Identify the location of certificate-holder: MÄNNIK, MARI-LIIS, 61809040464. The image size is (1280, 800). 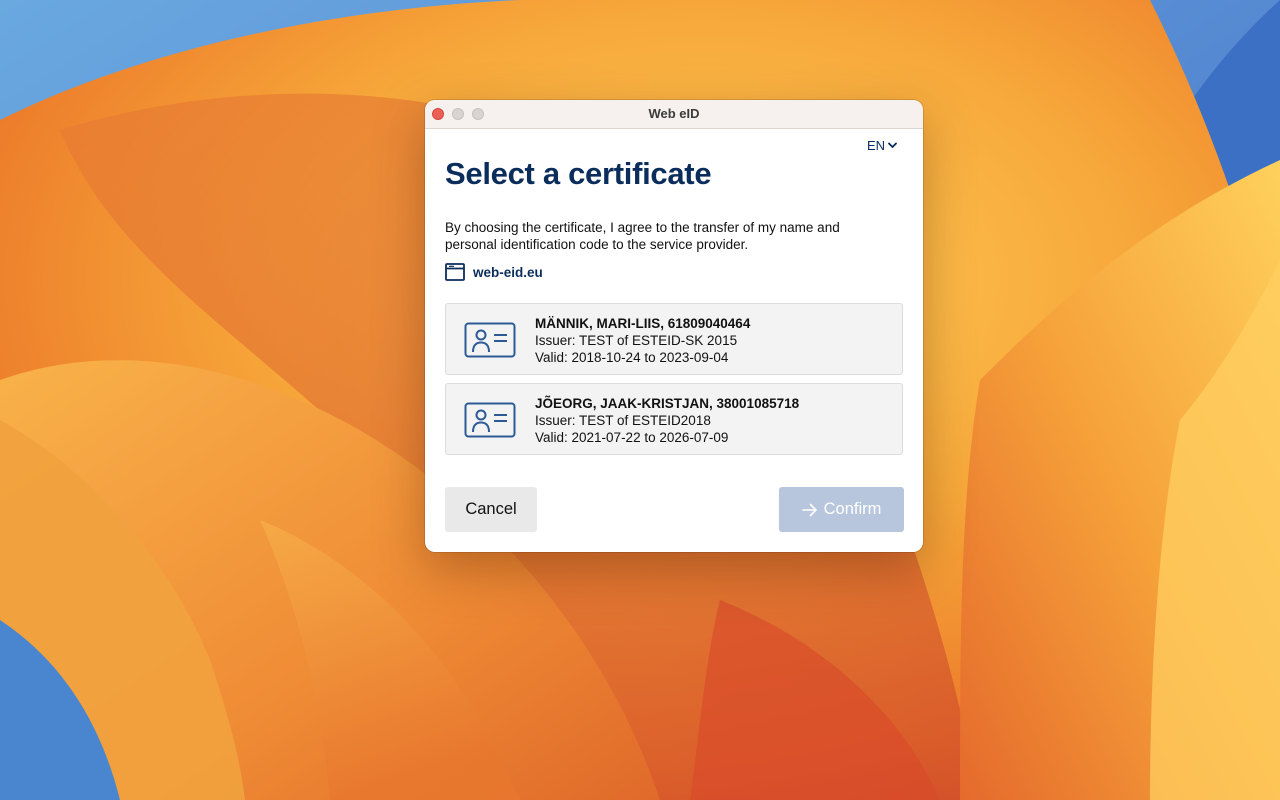
(643, 323).